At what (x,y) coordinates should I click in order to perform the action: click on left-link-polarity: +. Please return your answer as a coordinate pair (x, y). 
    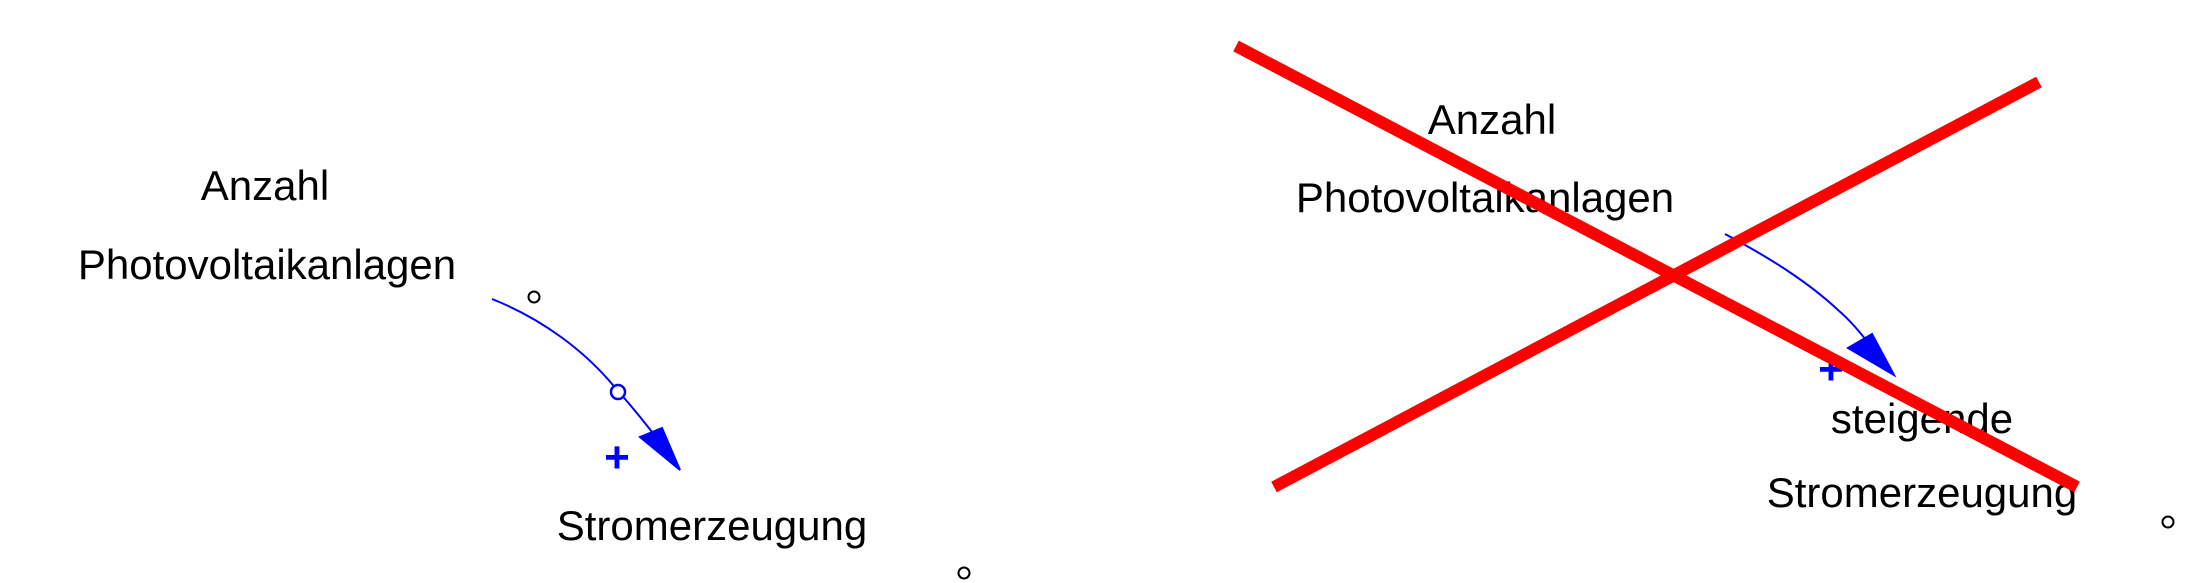
    Looking at the image, I should click on (617, 457).